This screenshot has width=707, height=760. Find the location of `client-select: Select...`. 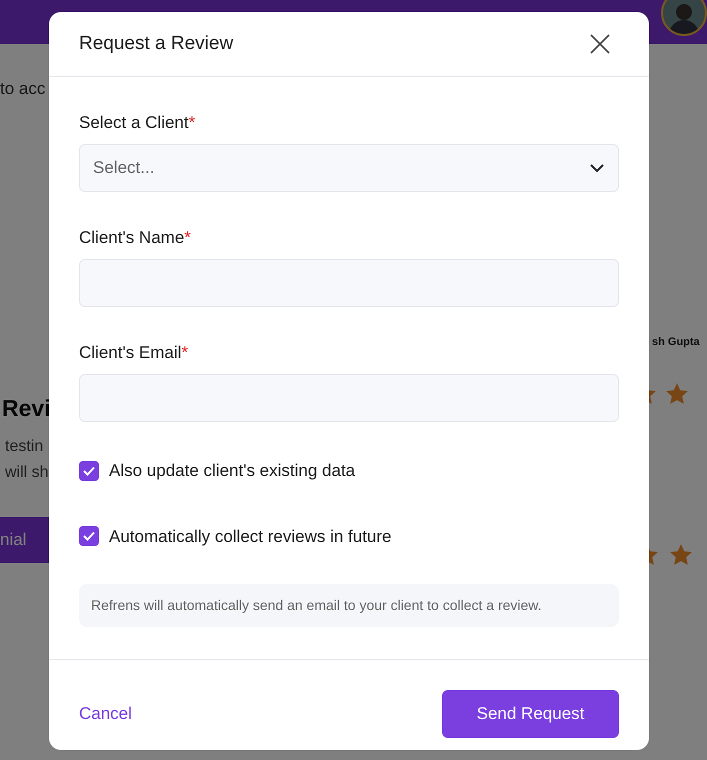

client-select: Select... is located at coordinates (349, 168).